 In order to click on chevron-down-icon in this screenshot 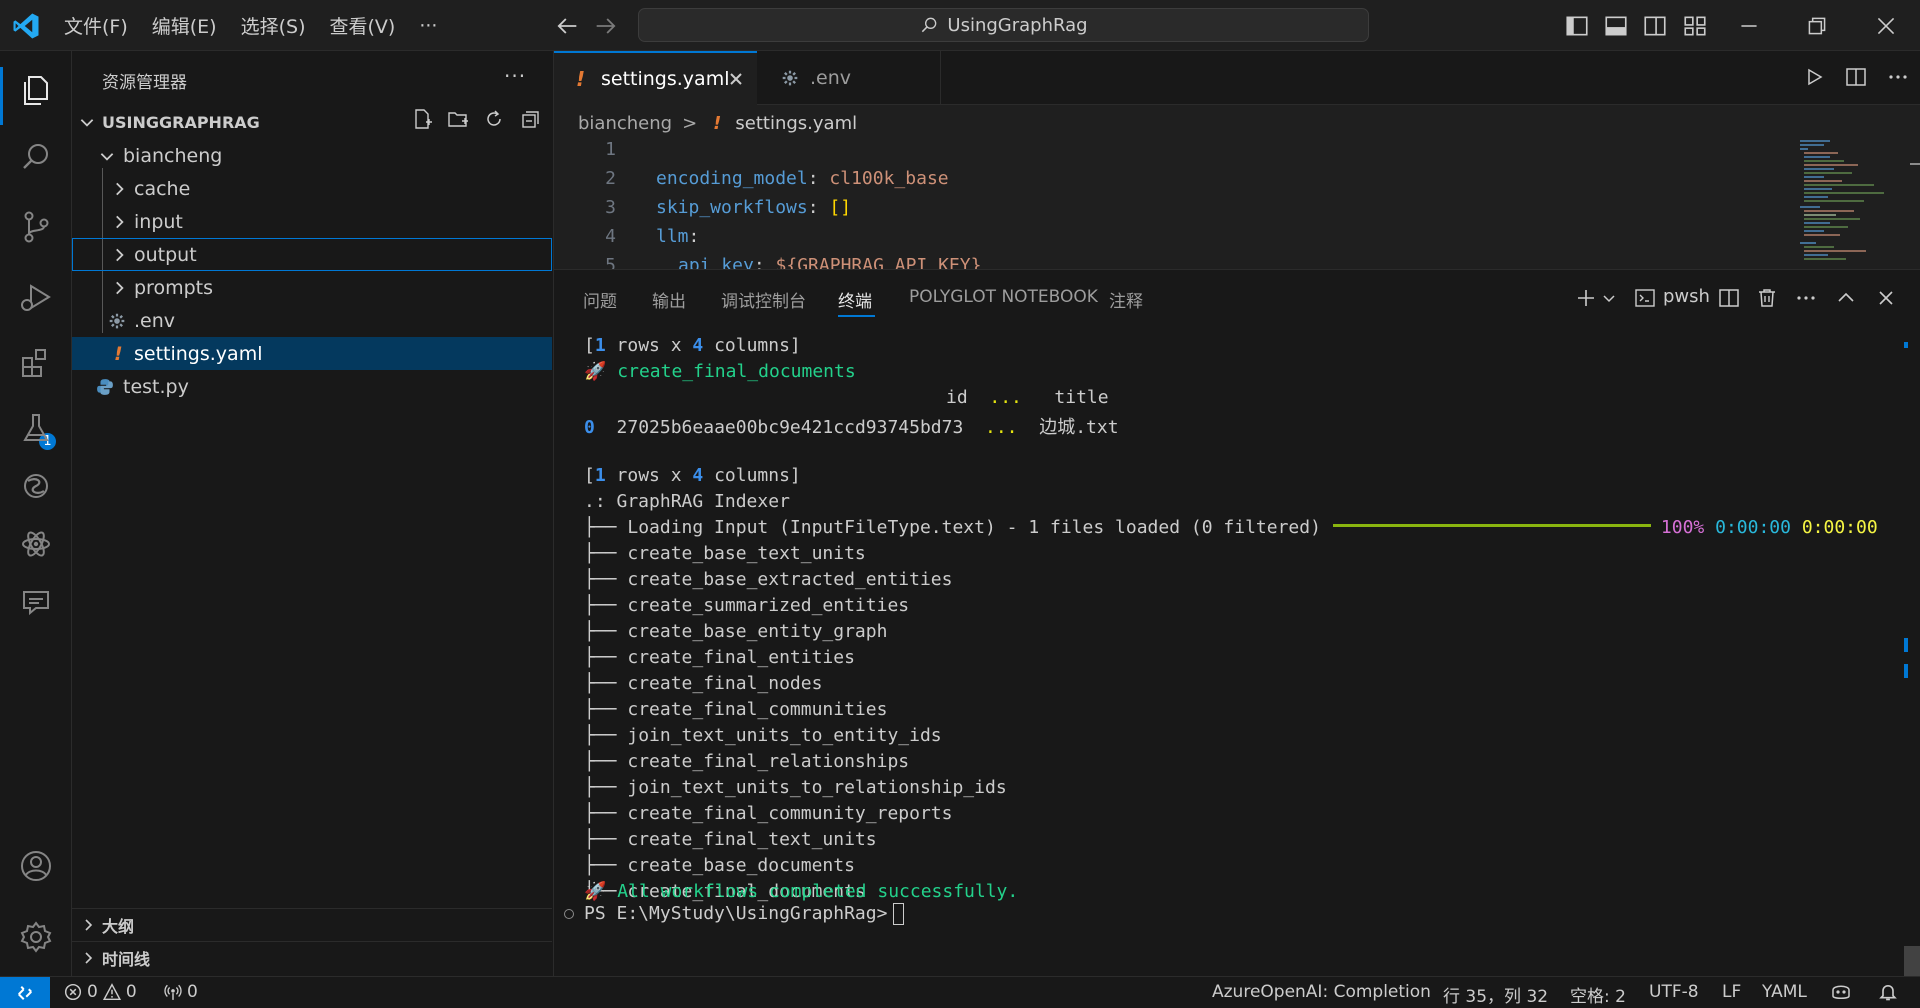, I will do `click(1609, 298)`.